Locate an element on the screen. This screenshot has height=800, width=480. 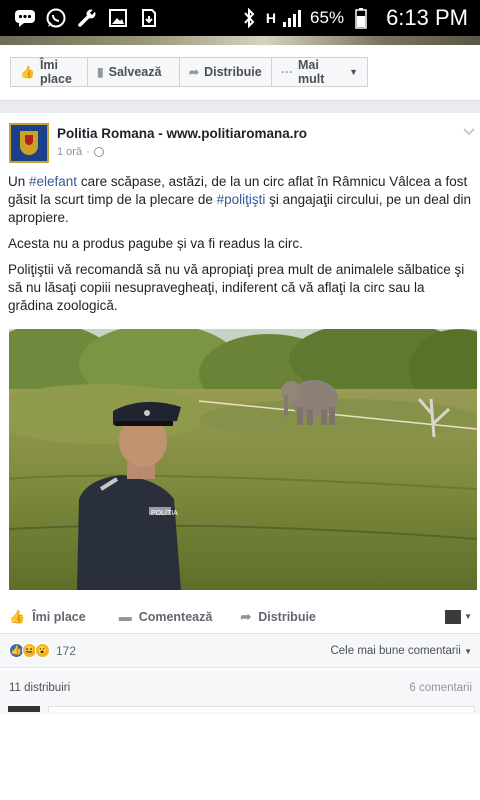
post-meta: 1 oră · is located at coordinates (80, 152).